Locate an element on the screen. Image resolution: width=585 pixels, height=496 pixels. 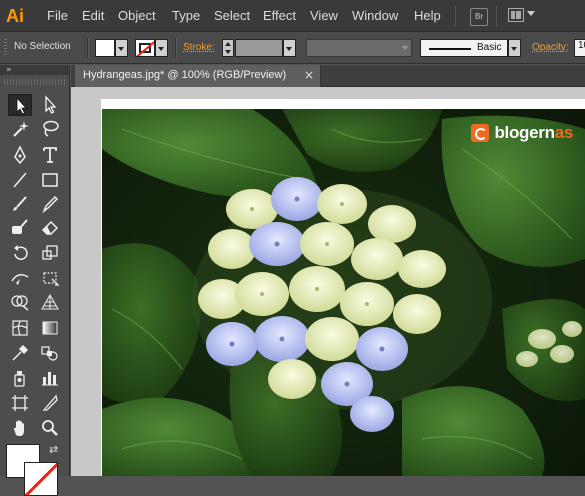
mesh-icon is located at coordinates (20, 328).